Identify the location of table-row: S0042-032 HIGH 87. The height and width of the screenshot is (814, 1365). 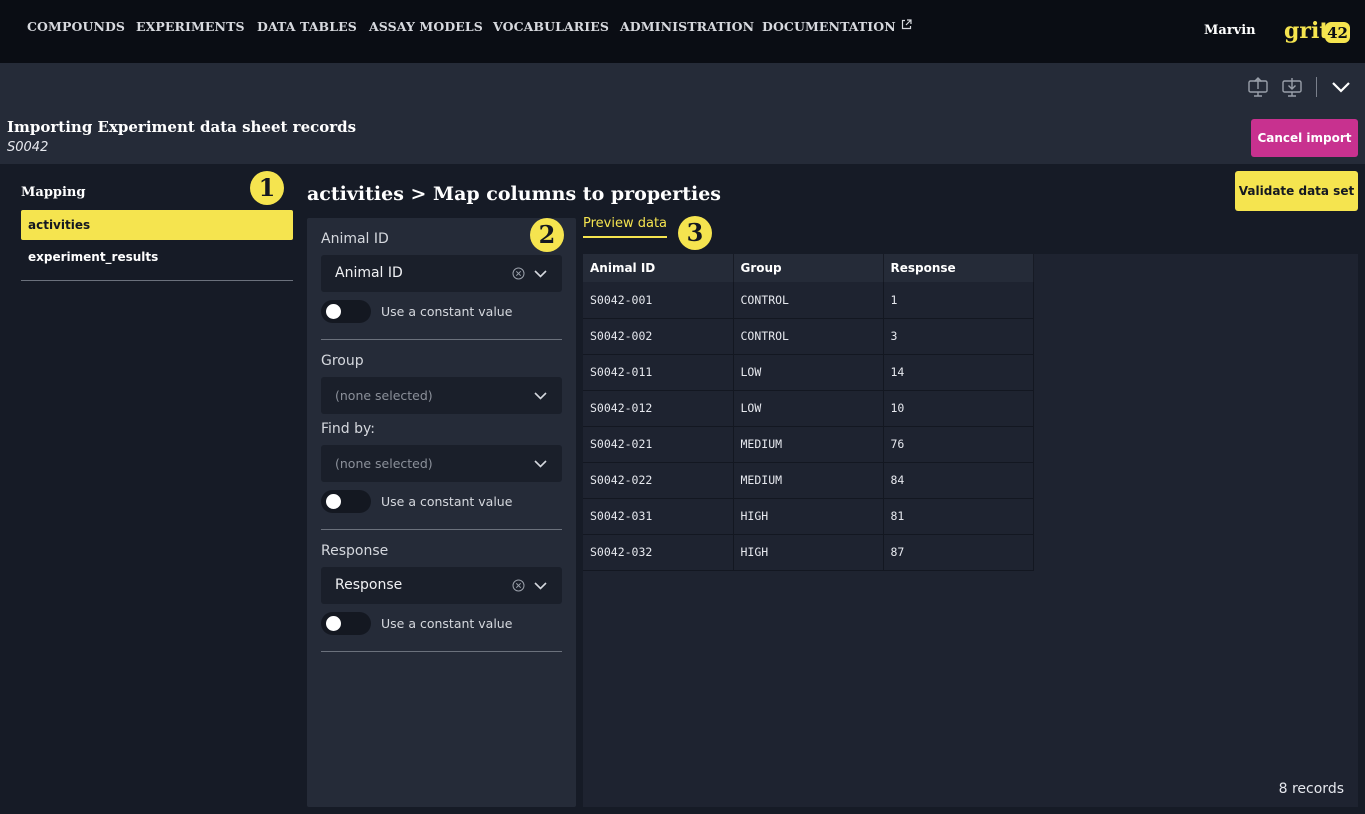
(808, 552).